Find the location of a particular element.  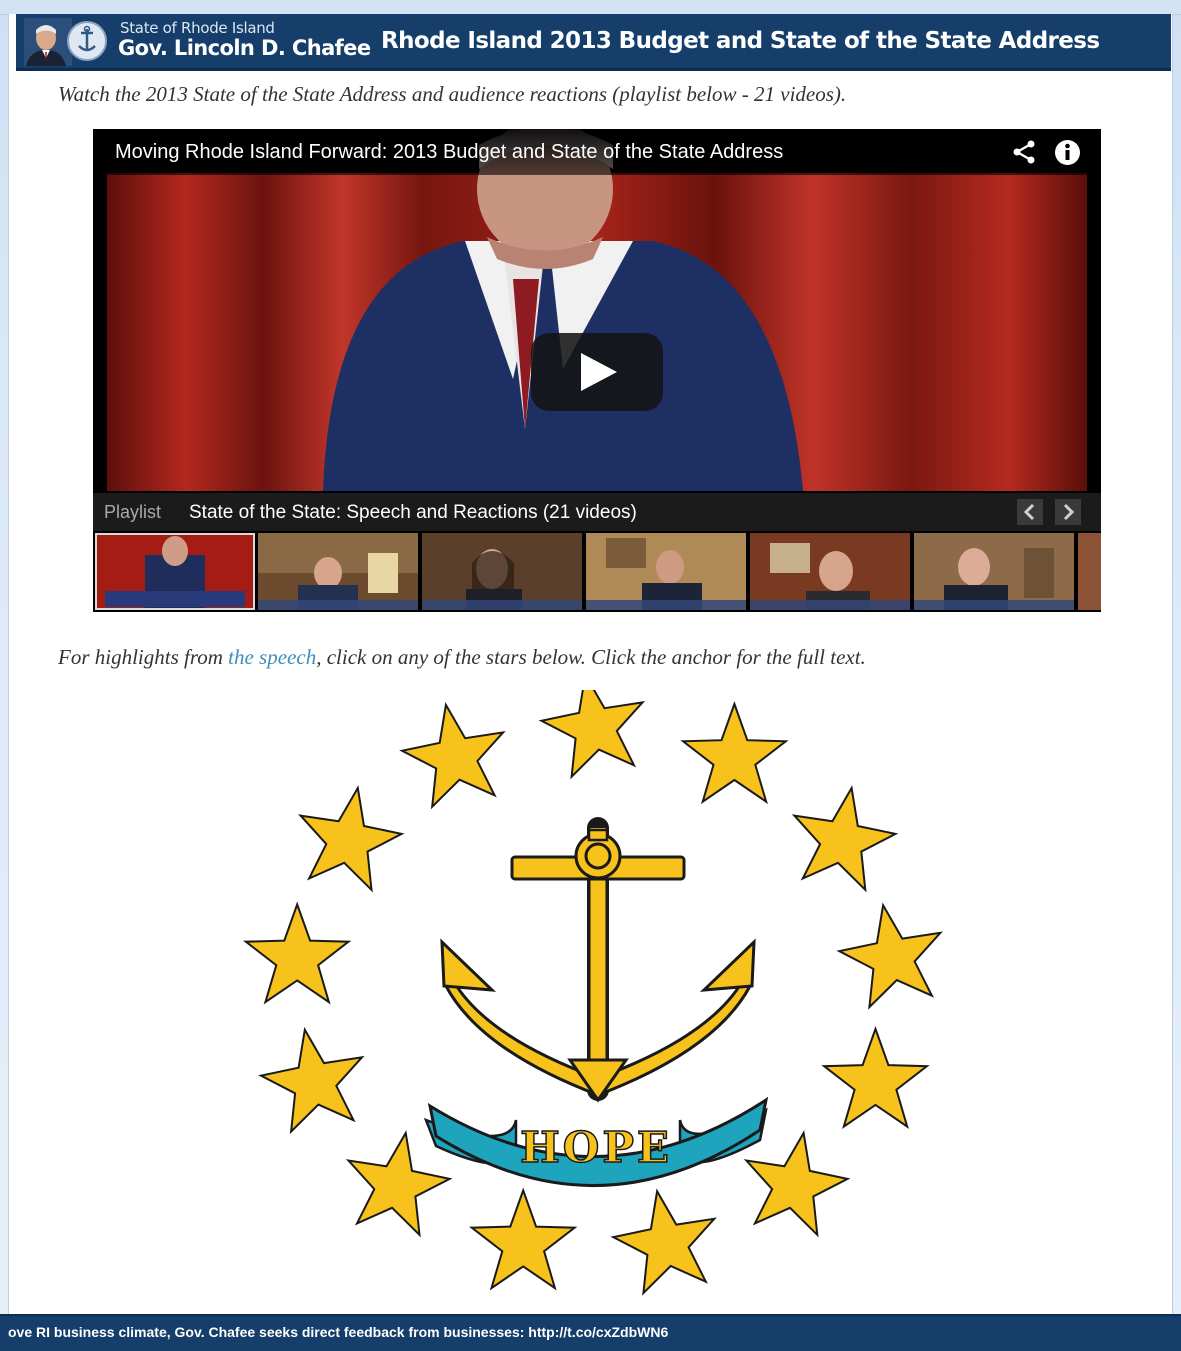

playlist-thumbnails is located at coordinates (597, 572).